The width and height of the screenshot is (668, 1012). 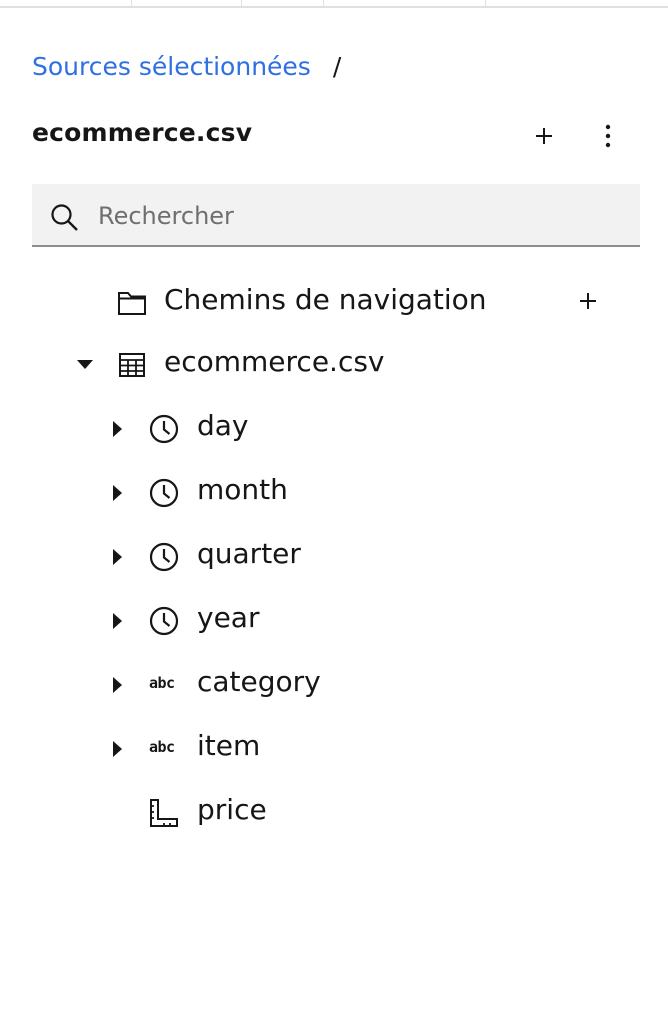 What do you see at coordinates (325, 299) in the screenshot?
I see `tree-item-label: Chemins de navigation` at bounding box center [325, 299].